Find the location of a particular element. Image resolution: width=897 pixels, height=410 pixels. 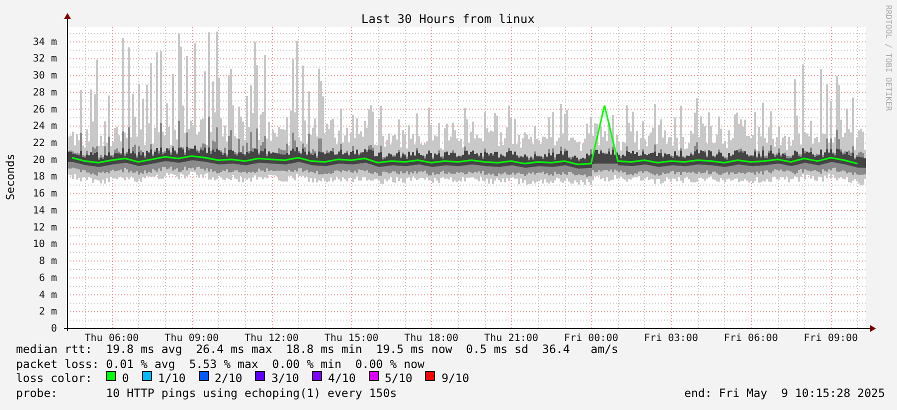

y-tick-label: 20 m is located at coordinates (44, 160).